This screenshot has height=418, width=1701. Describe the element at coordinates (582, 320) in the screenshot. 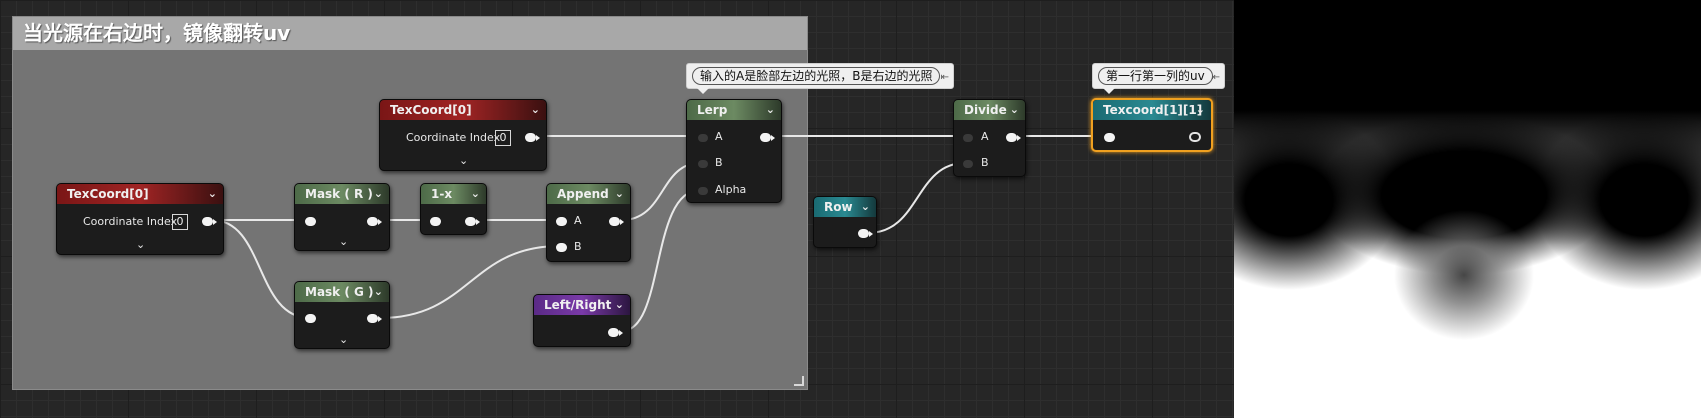

I see `left-right-node: Left/Right ⌄` at that location.